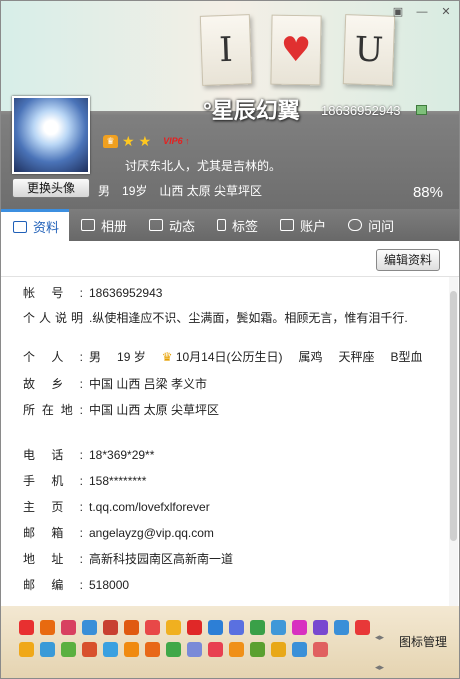 This screenshot has width=460, height=679. I want to click on tab-label: 动态, so click(182, 226).